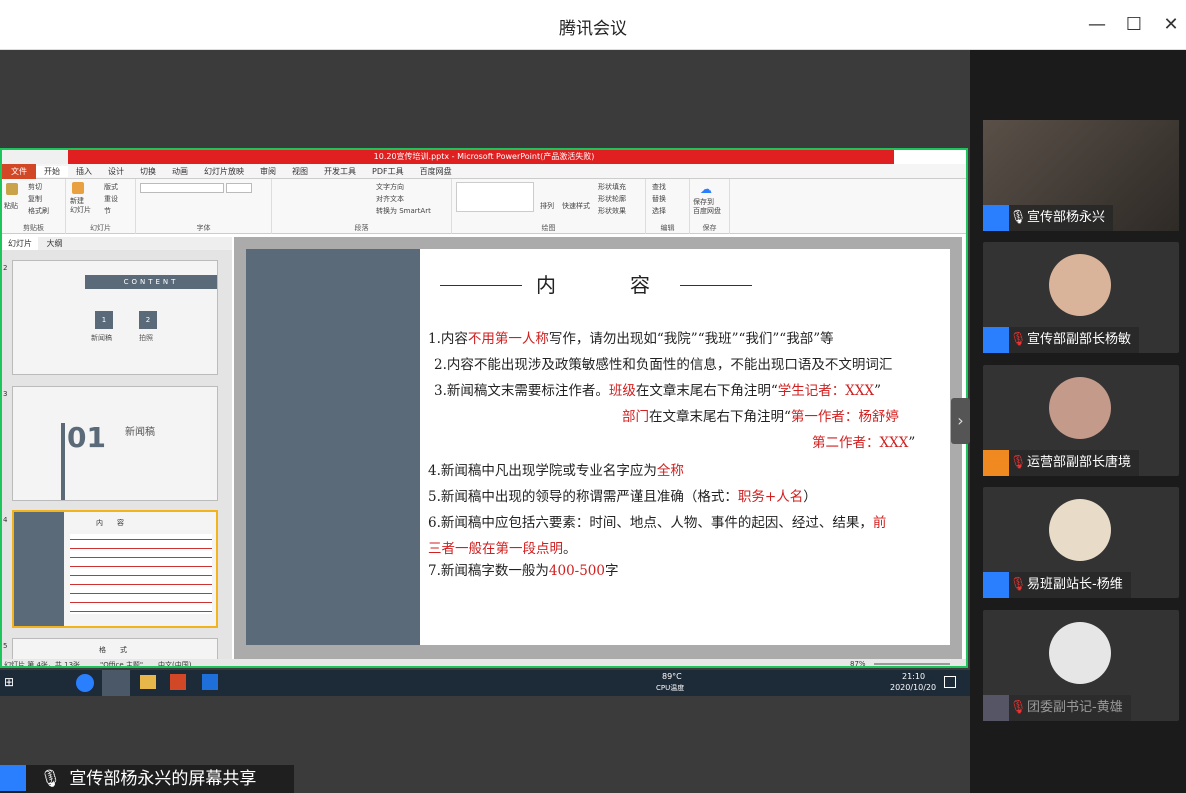 This screenshot has height=793, width=1186. Describe the element at coordinates (101, 206) in the screenshot. I see `group-slides: 新建 幻灯片 版式 重设 节 幻灯片` at that location.